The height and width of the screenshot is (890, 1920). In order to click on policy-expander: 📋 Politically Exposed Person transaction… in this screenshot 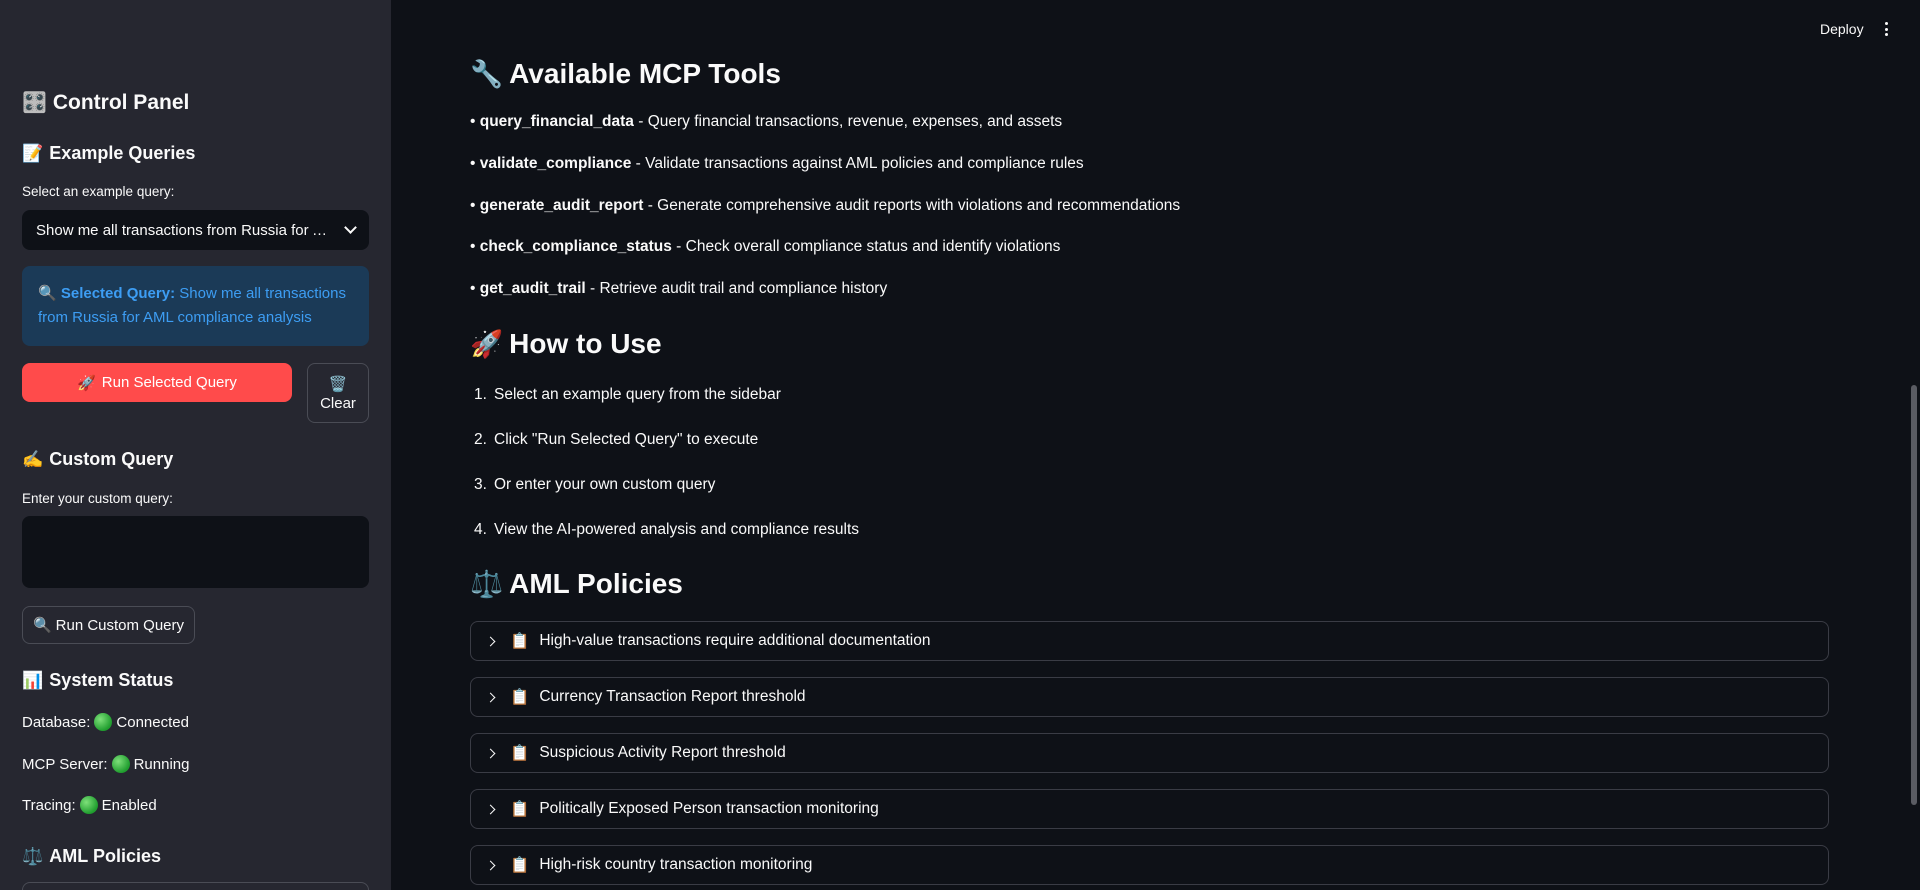, I will do `click(1149, 809)`.